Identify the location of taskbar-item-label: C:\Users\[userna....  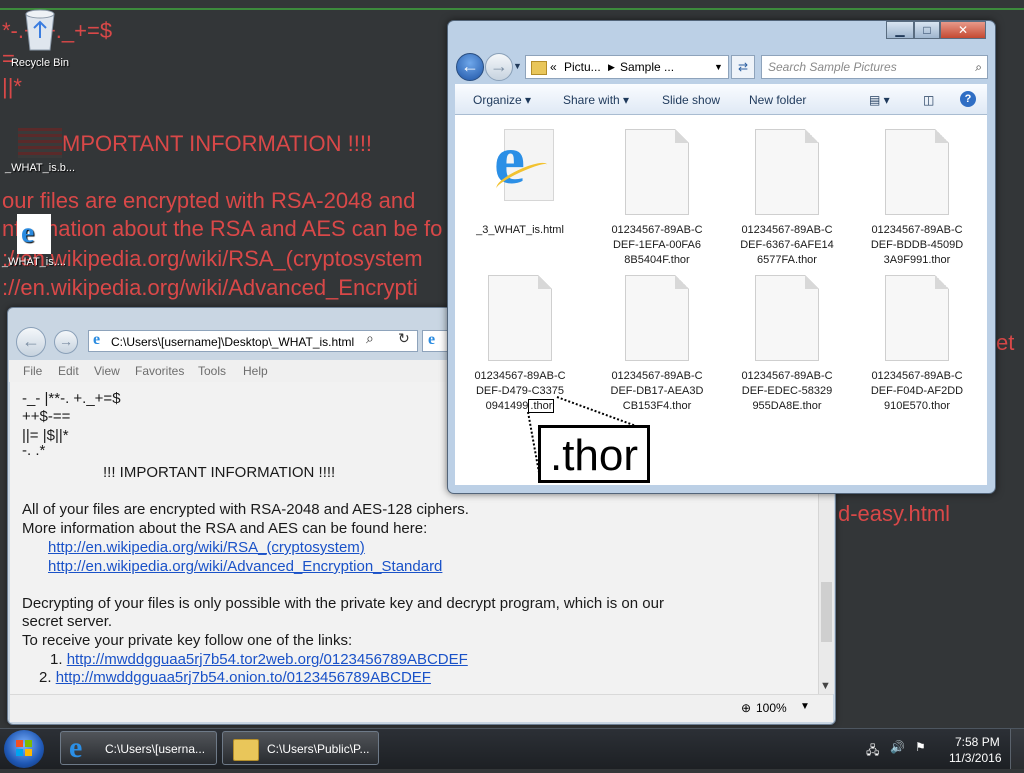
(155, 749).